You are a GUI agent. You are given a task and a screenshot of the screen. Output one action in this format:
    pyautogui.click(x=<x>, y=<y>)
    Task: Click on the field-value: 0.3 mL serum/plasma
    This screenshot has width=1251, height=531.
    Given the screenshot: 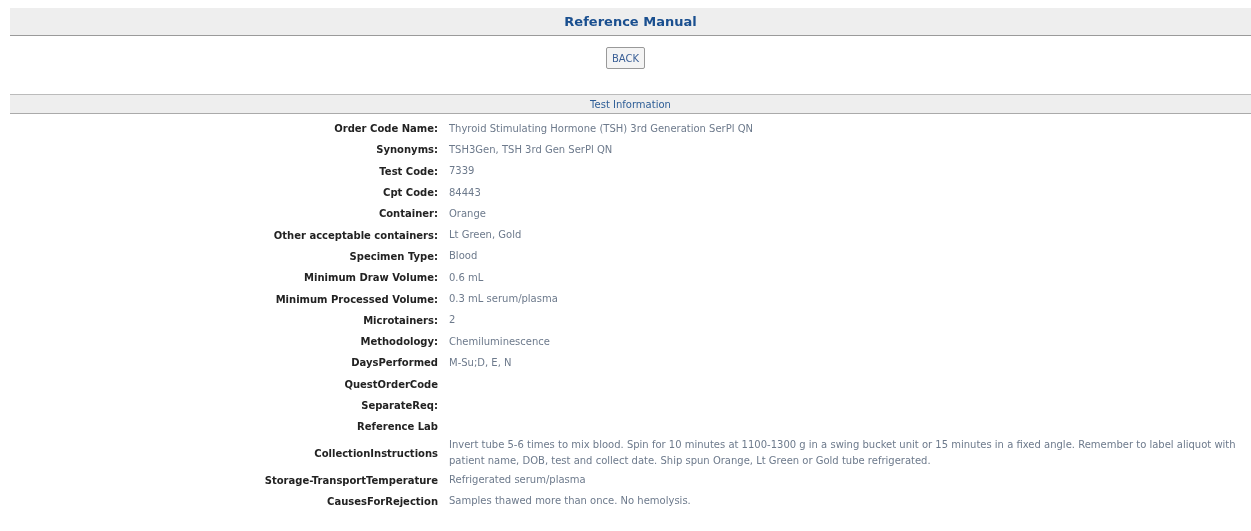 What is the action you would take?
    pyautogui.click(x=504, y=299)
    